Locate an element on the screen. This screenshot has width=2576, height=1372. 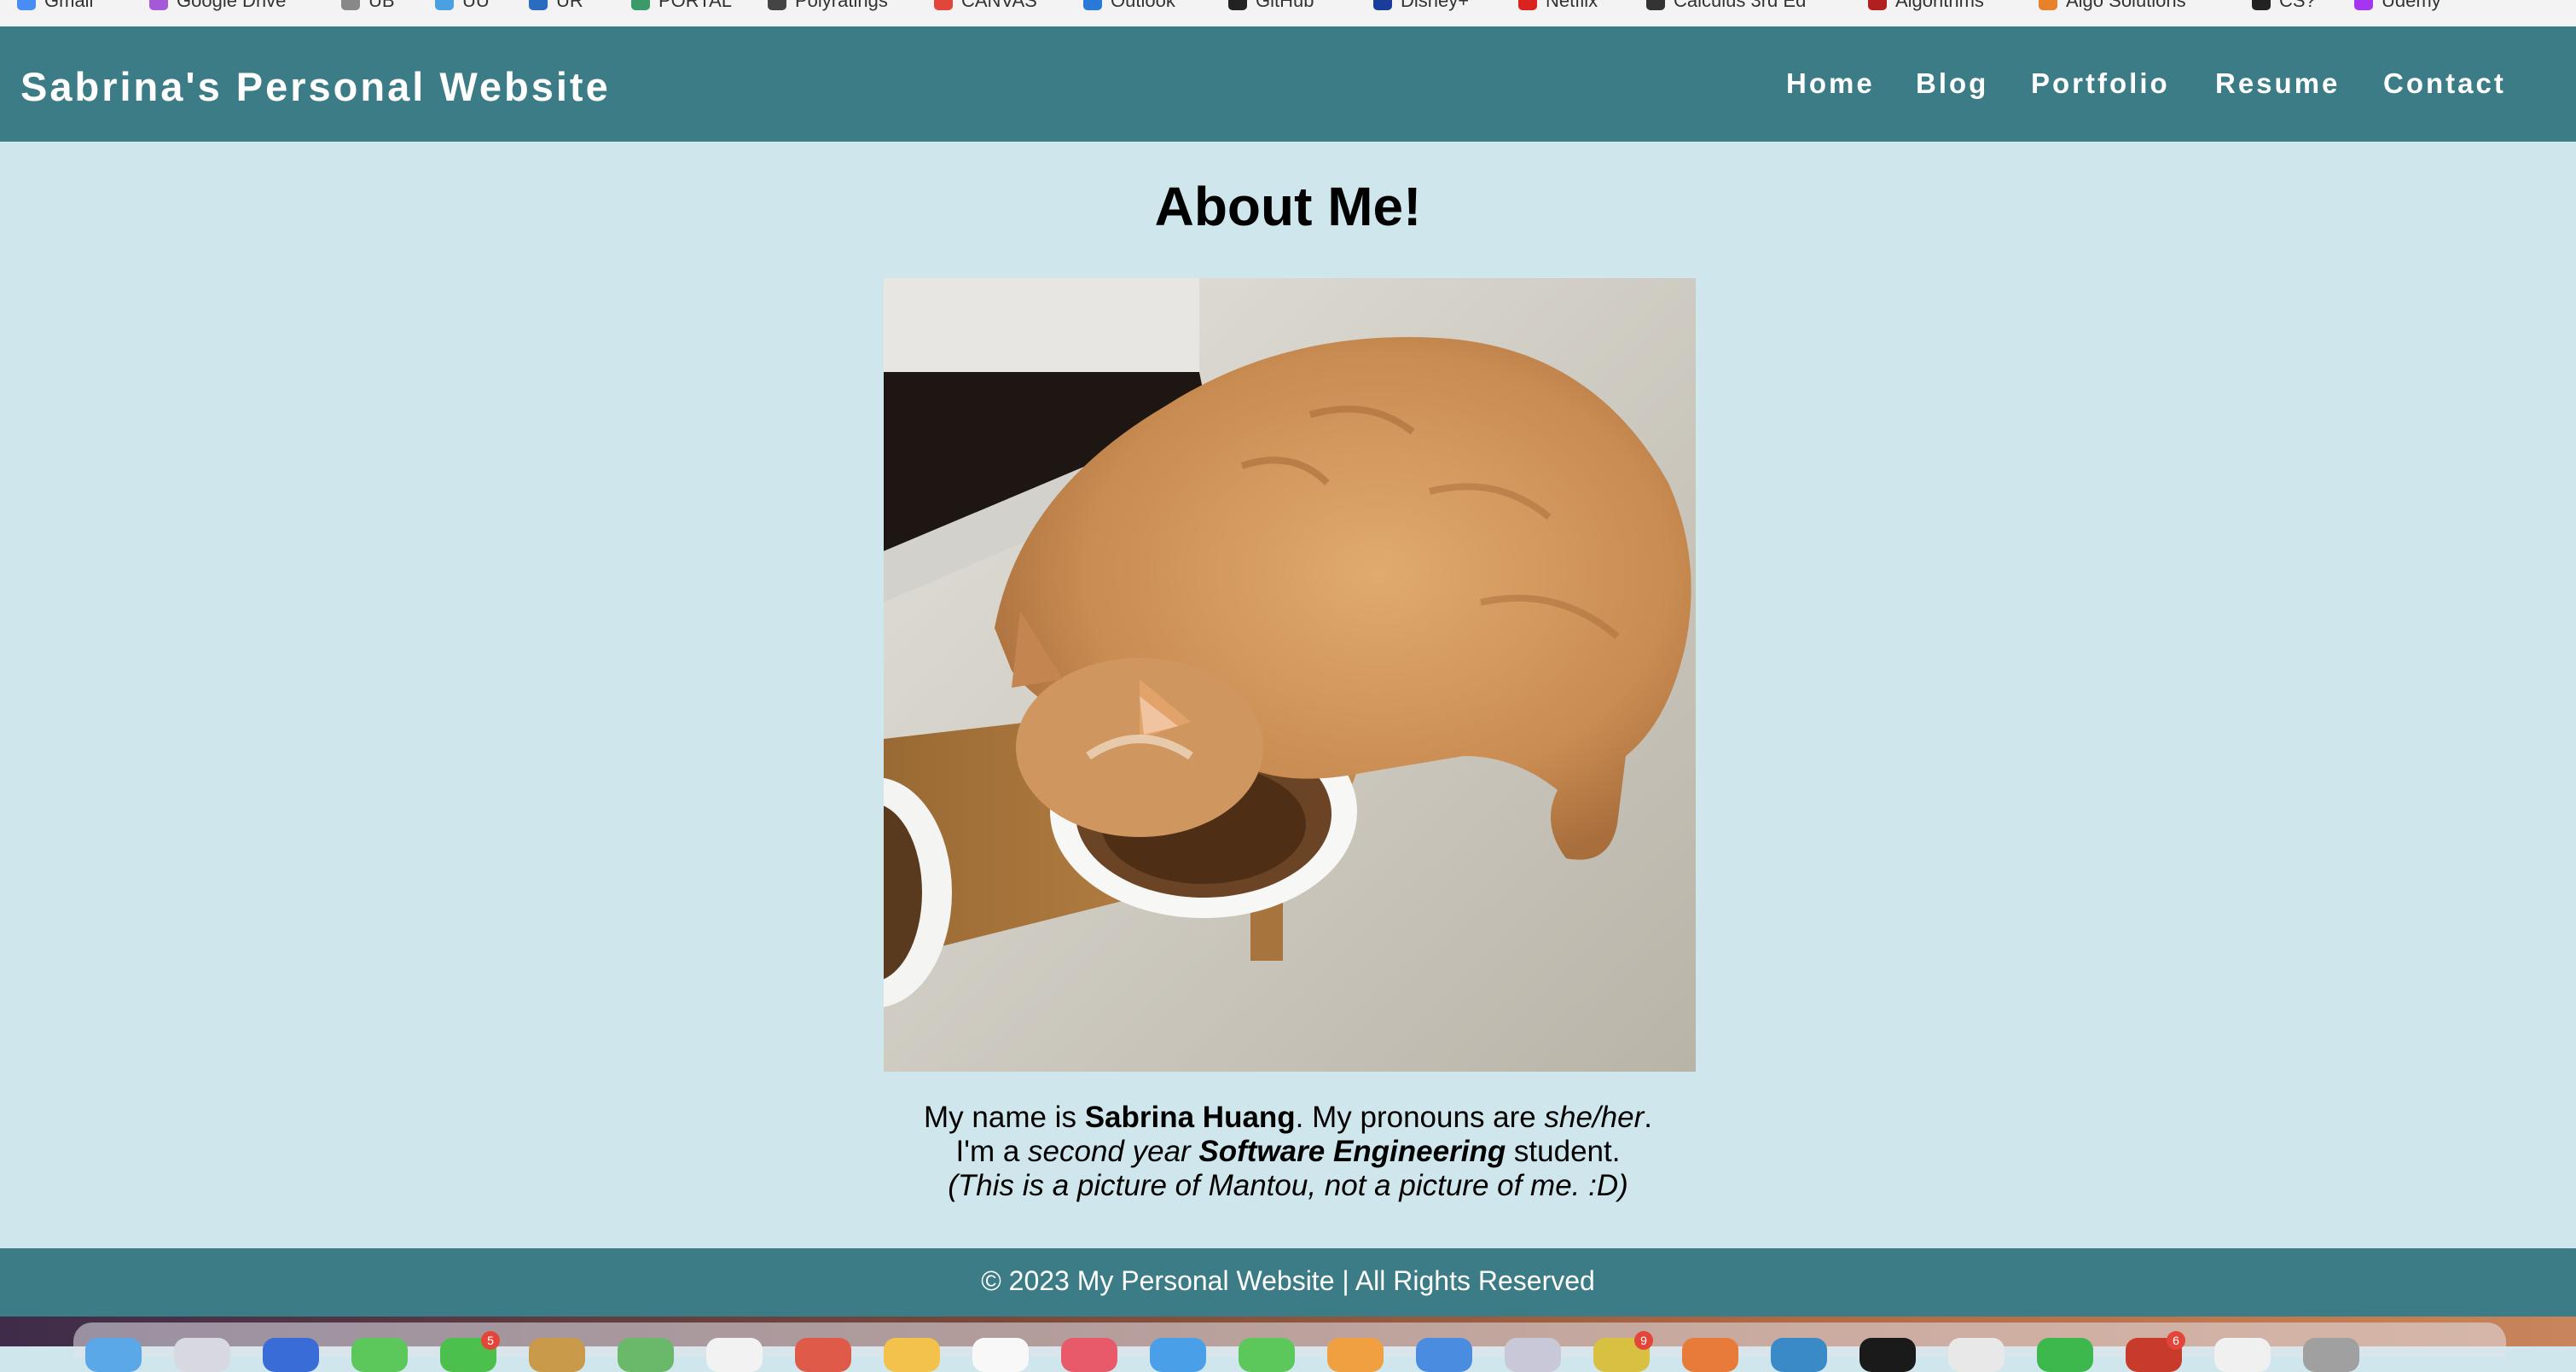
github-icon is located at coordinates (1237, 5).